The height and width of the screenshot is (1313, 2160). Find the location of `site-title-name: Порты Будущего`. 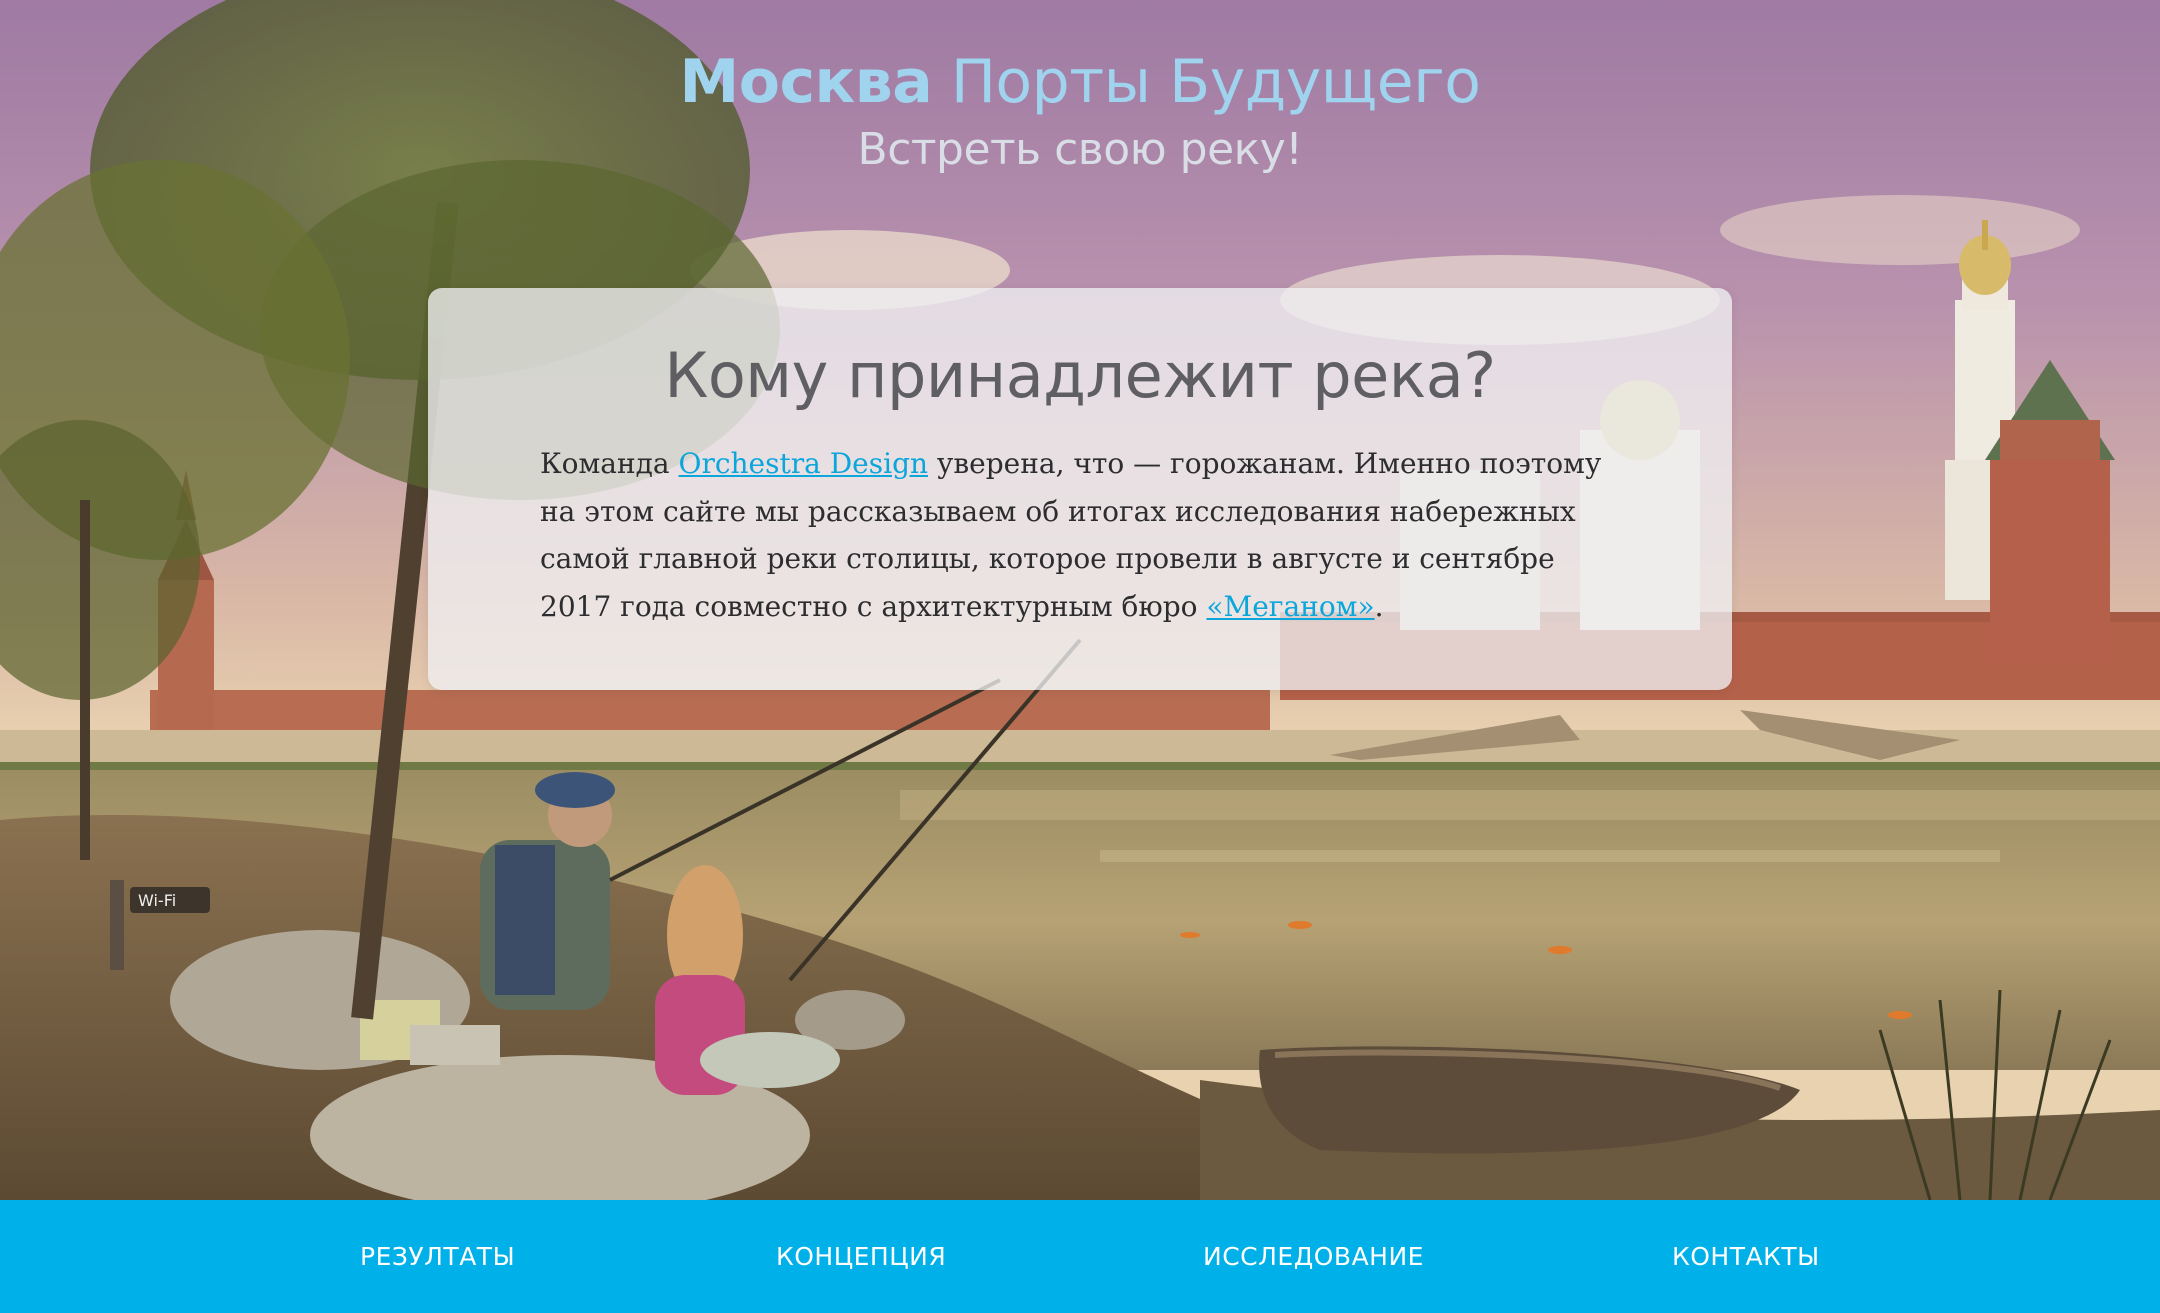

site-title-name: Порты Будущего is located at coordinates (1215, 82).